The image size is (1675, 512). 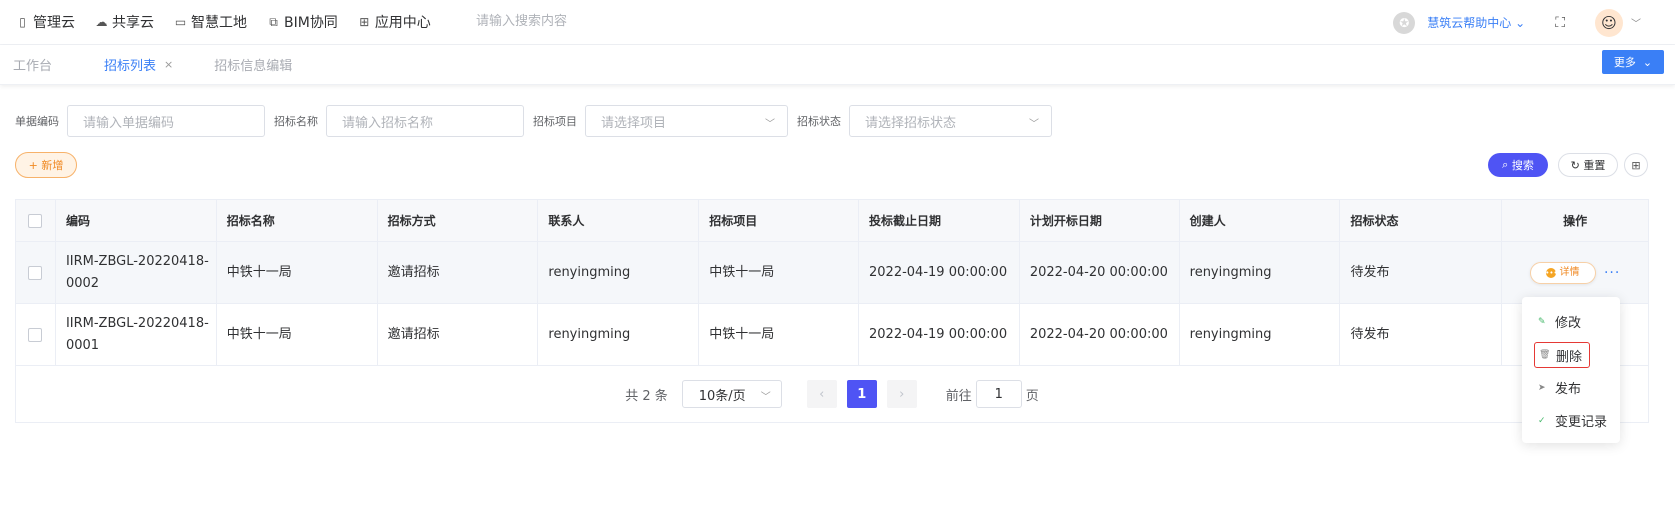 What do you see at coordinates (1562, 272) in the screenshot?
I see `detail-button: ••• 详情` at bounding box center [1562, 272].